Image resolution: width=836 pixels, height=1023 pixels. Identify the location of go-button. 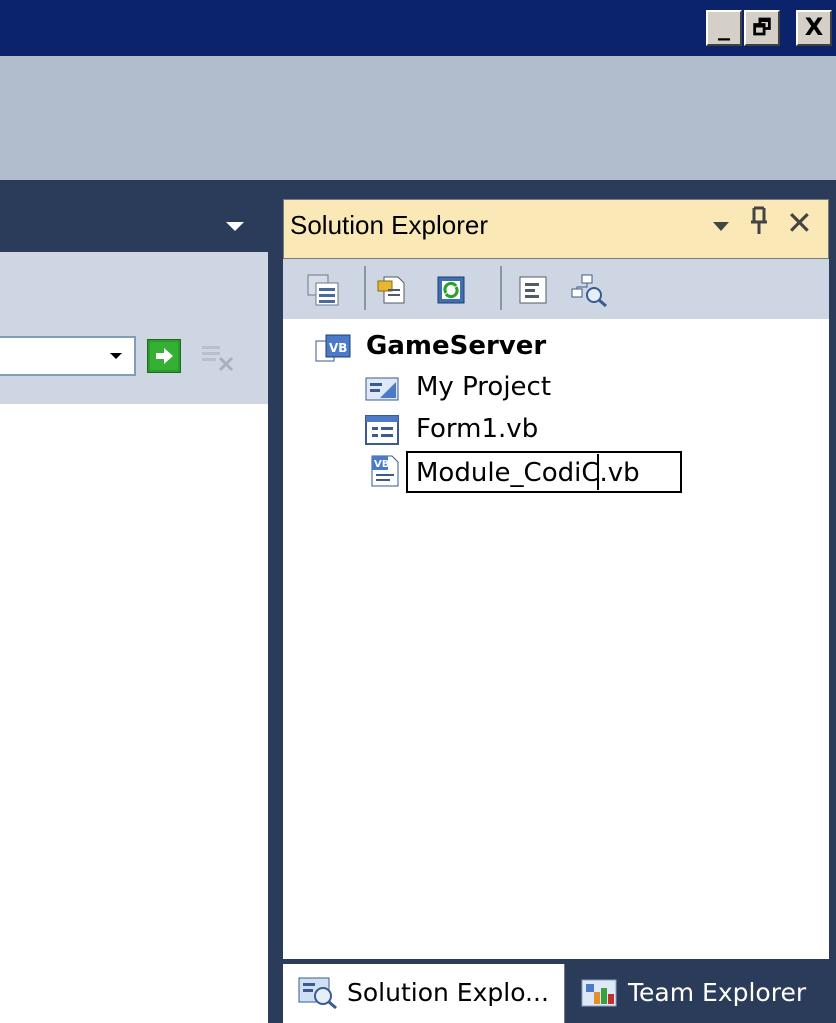
(164, 356).